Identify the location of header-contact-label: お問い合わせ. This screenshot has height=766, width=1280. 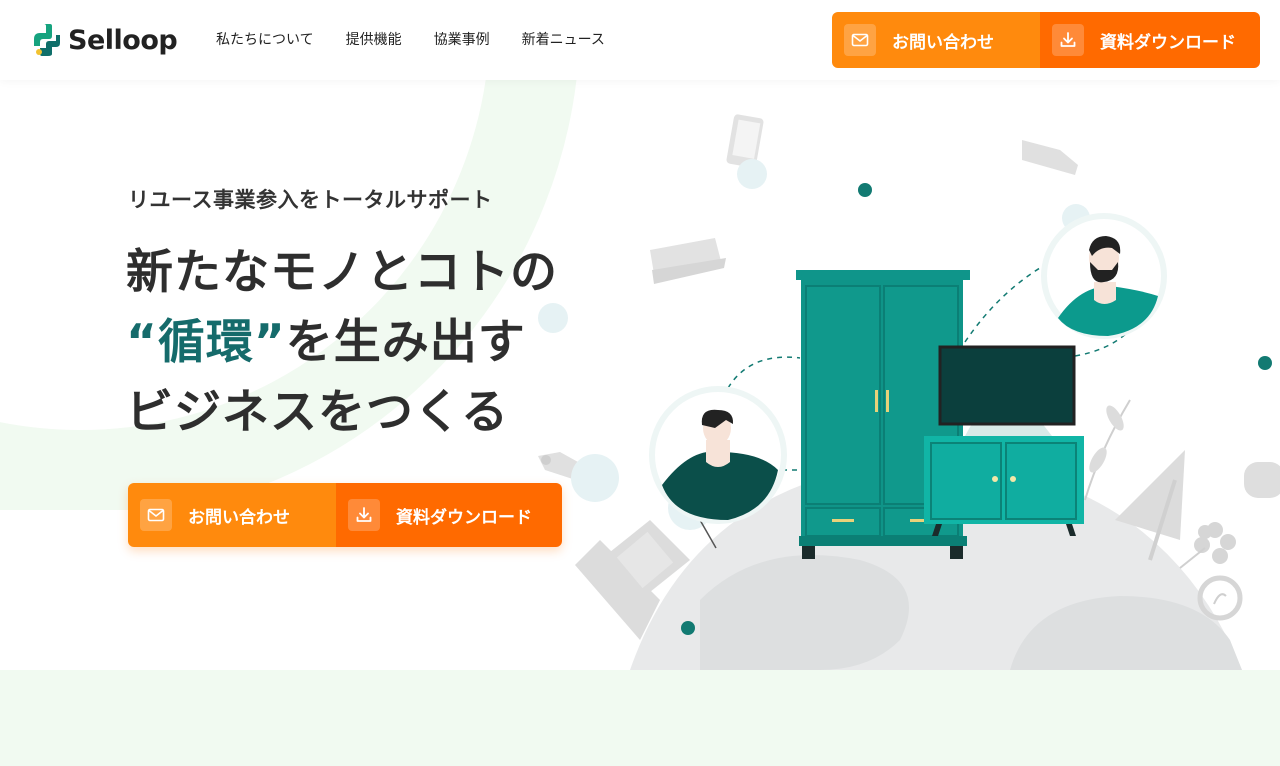
(943, 42).